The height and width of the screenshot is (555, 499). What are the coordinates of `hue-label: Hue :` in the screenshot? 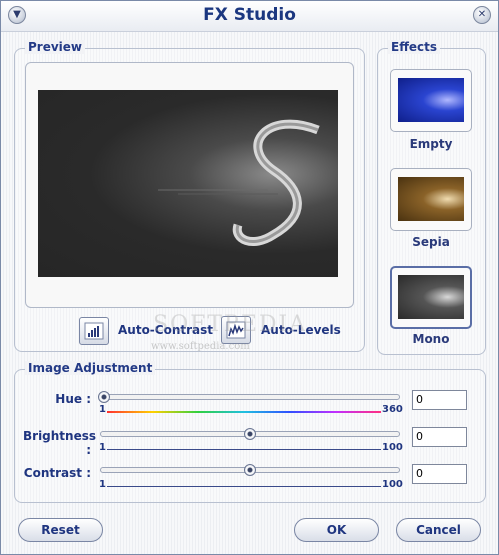 It's located at (73, 399).